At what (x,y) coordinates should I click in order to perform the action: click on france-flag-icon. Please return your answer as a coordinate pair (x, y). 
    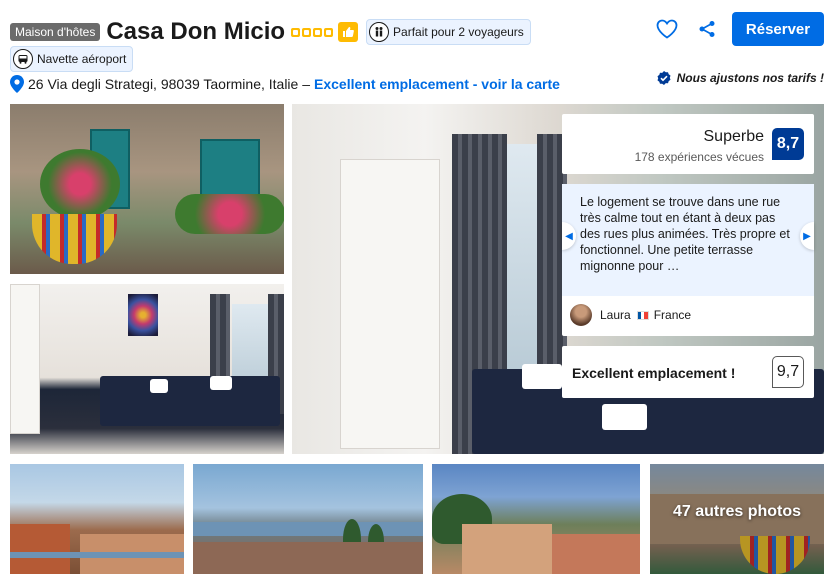
    Looking at the image, I should click on (642, 315).